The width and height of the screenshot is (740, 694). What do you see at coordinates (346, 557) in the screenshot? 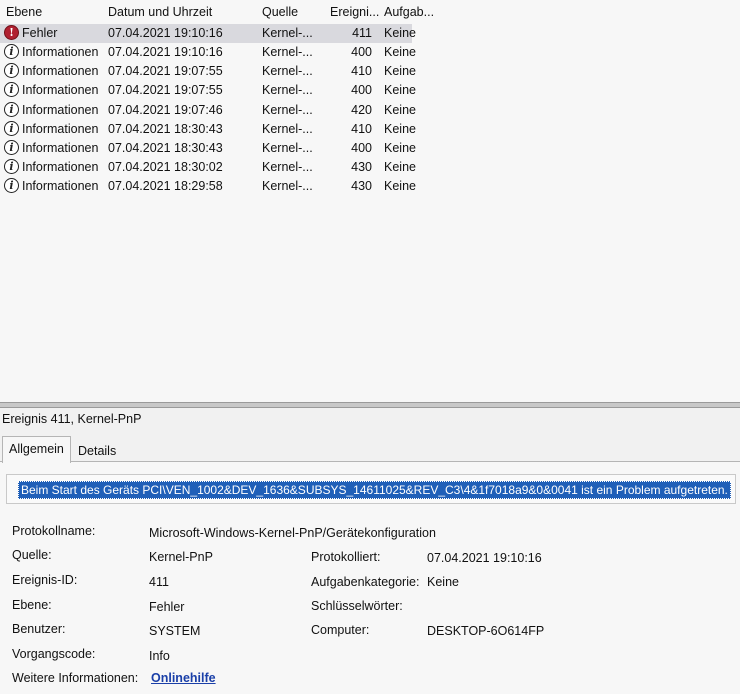
I see `label-logged: Protokolliert:` at bounding box center [346, 557].